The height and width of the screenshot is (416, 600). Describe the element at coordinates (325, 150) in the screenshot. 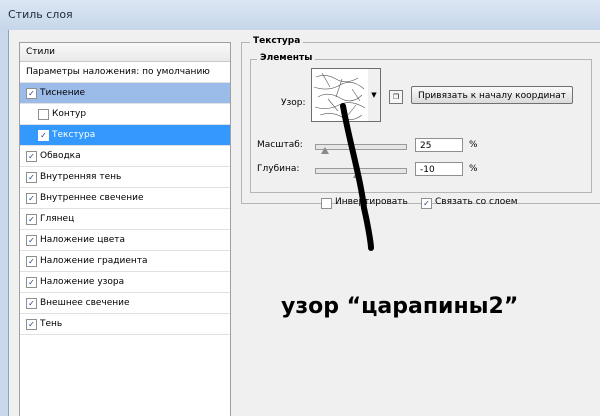

I see `scale-slider-thumb` at that location.